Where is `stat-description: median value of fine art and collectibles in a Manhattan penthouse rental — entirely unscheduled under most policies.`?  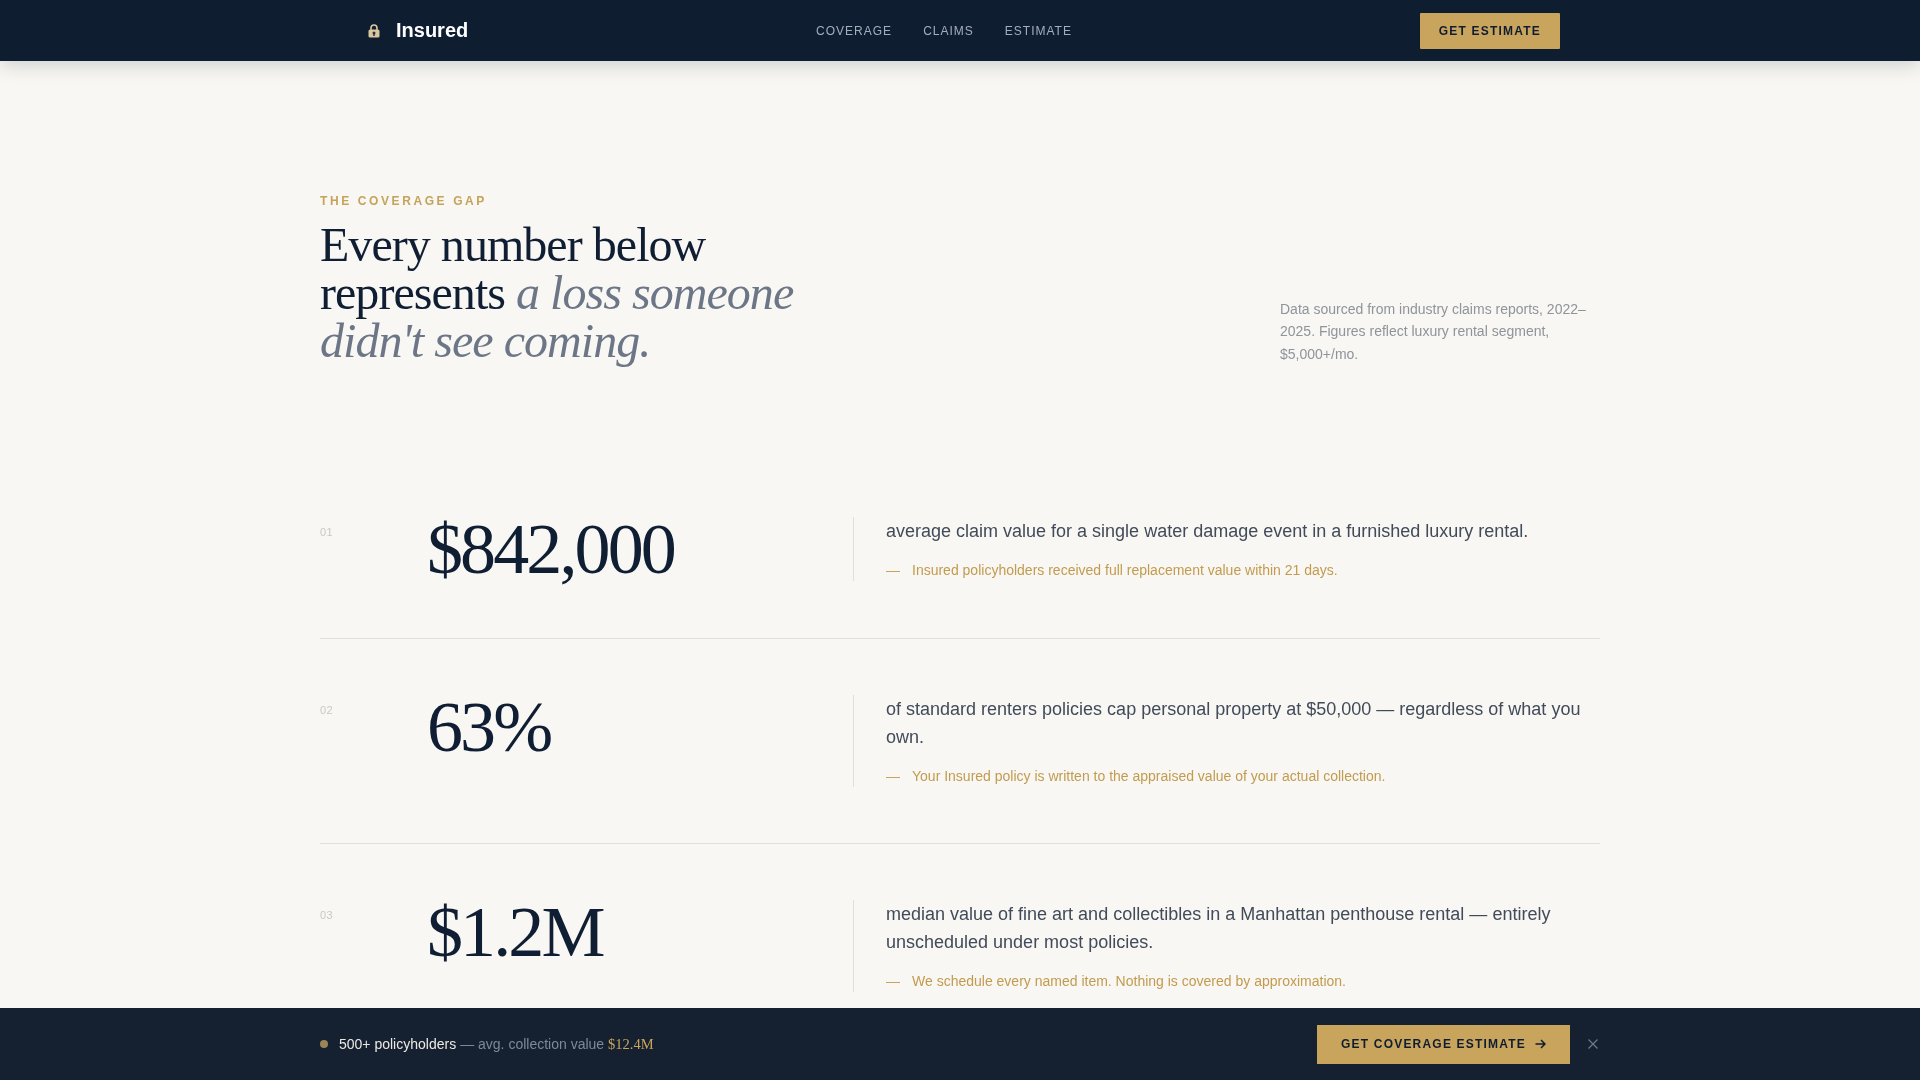
stat-description: median value of fine art and collectibles in a Manhattan penthouse rental — entirely unscheduled under most policies. is located at coordinates (1219, 928).